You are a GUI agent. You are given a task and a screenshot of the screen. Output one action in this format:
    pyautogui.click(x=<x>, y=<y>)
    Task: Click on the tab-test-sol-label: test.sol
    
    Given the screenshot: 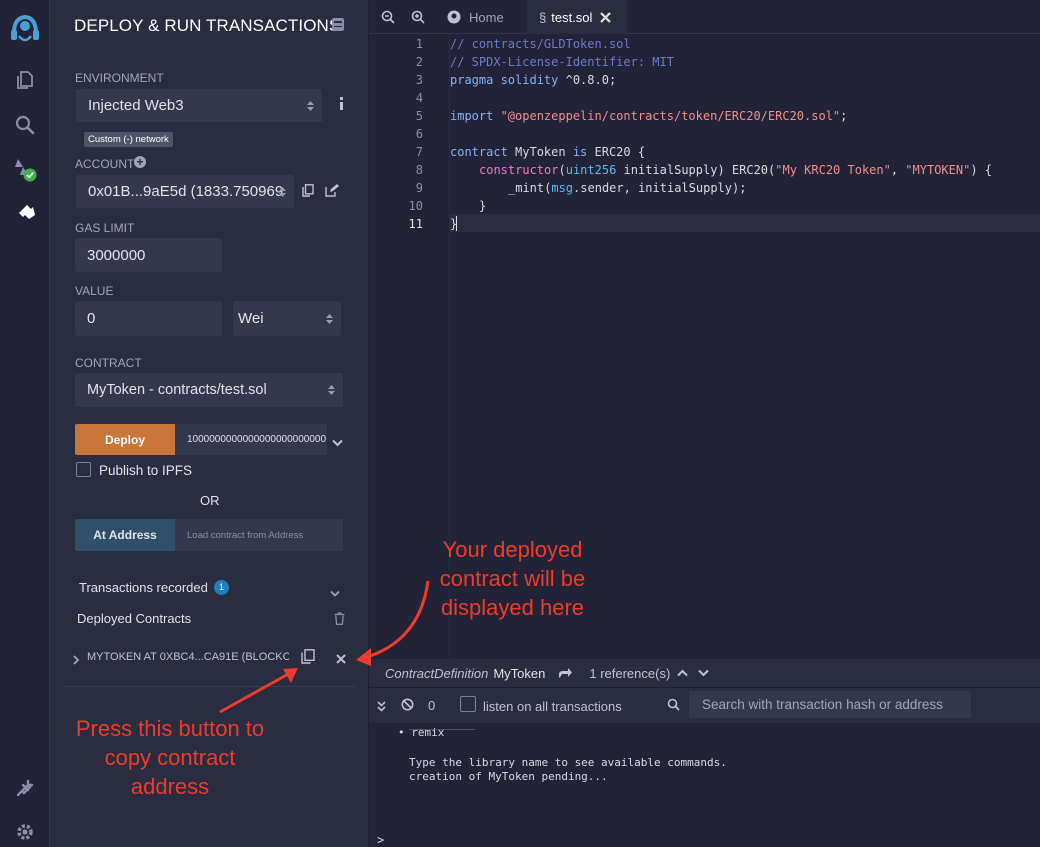 What is the action you would take?
    pyautogui.click(x=572, y=17)
    